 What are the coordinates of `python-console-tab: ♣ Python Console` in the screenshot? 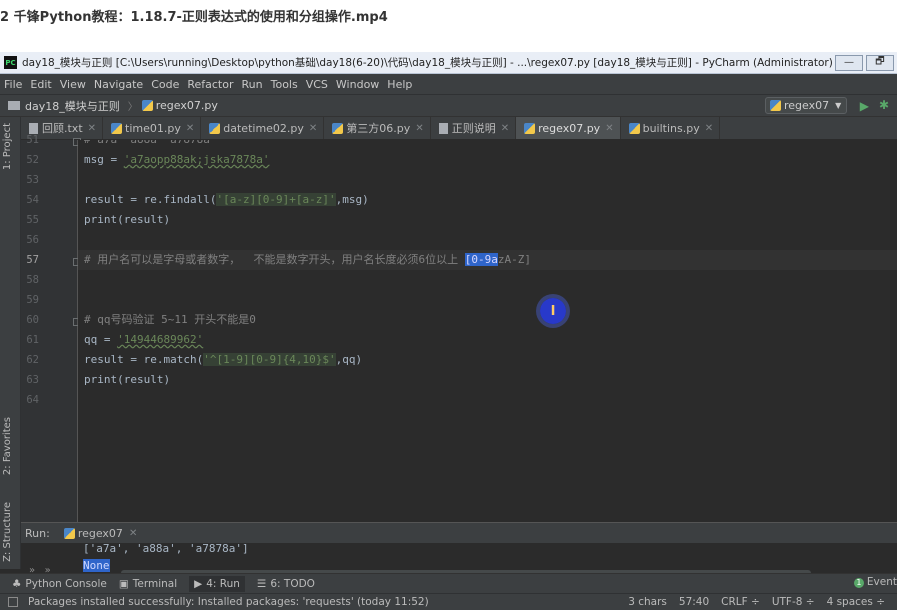 It's located at (59, 584).